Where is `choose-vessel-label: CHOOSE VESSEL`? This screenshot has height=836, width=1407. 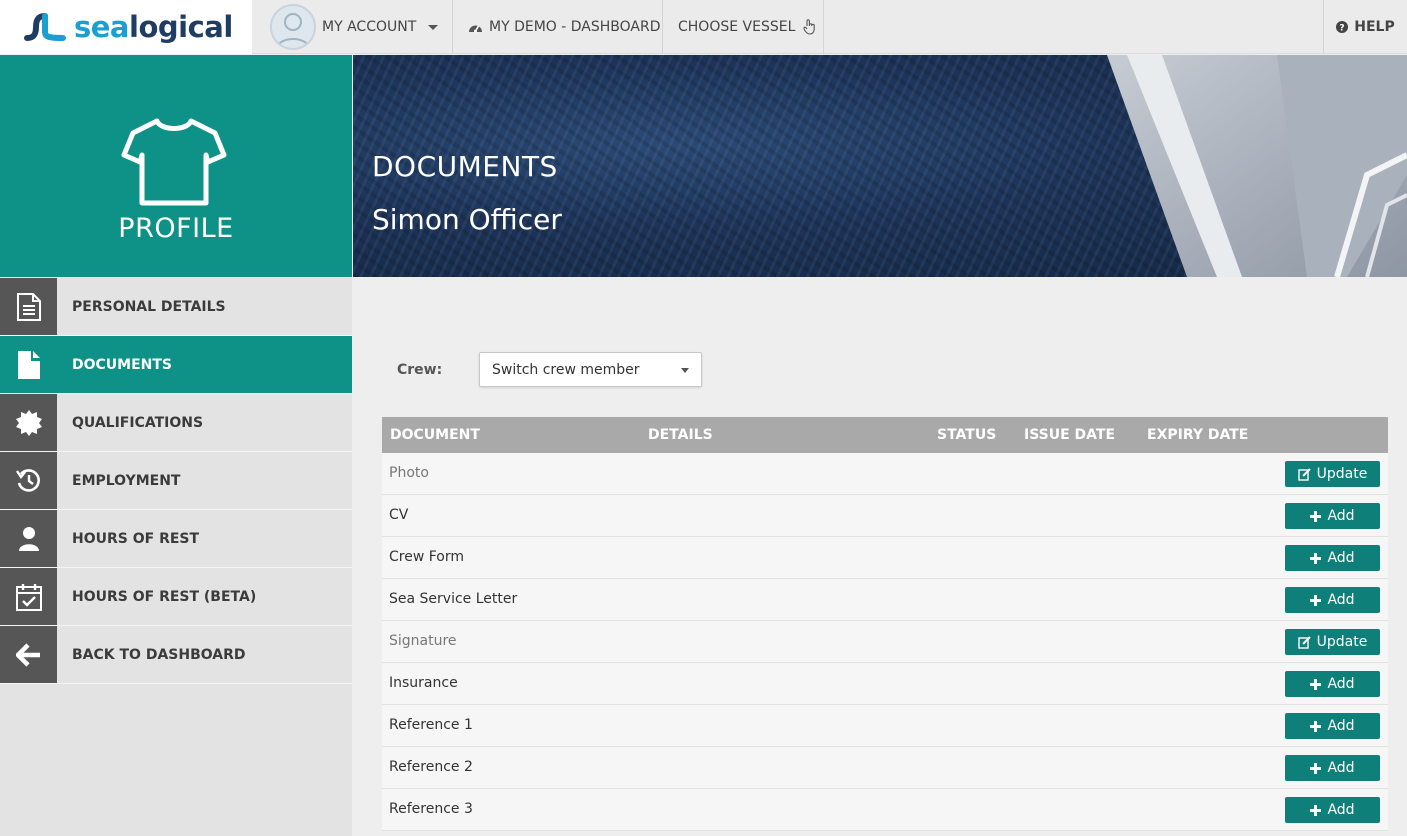
choose-vessel-label: CHOOSE VESSEL is located at coordinates (737, 27).